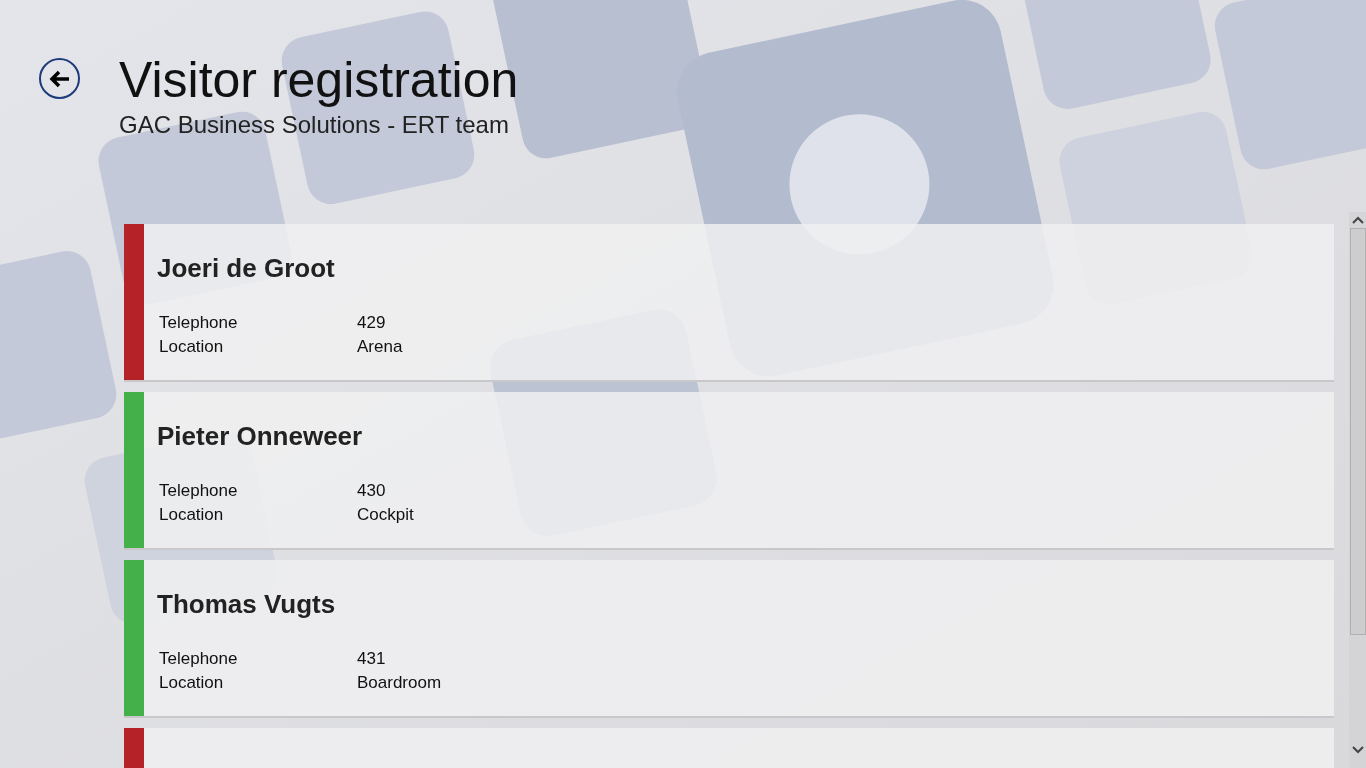 The height and width of the screenshot is (768, 1366). I want to click on field-value: 431, so click(372, 659).